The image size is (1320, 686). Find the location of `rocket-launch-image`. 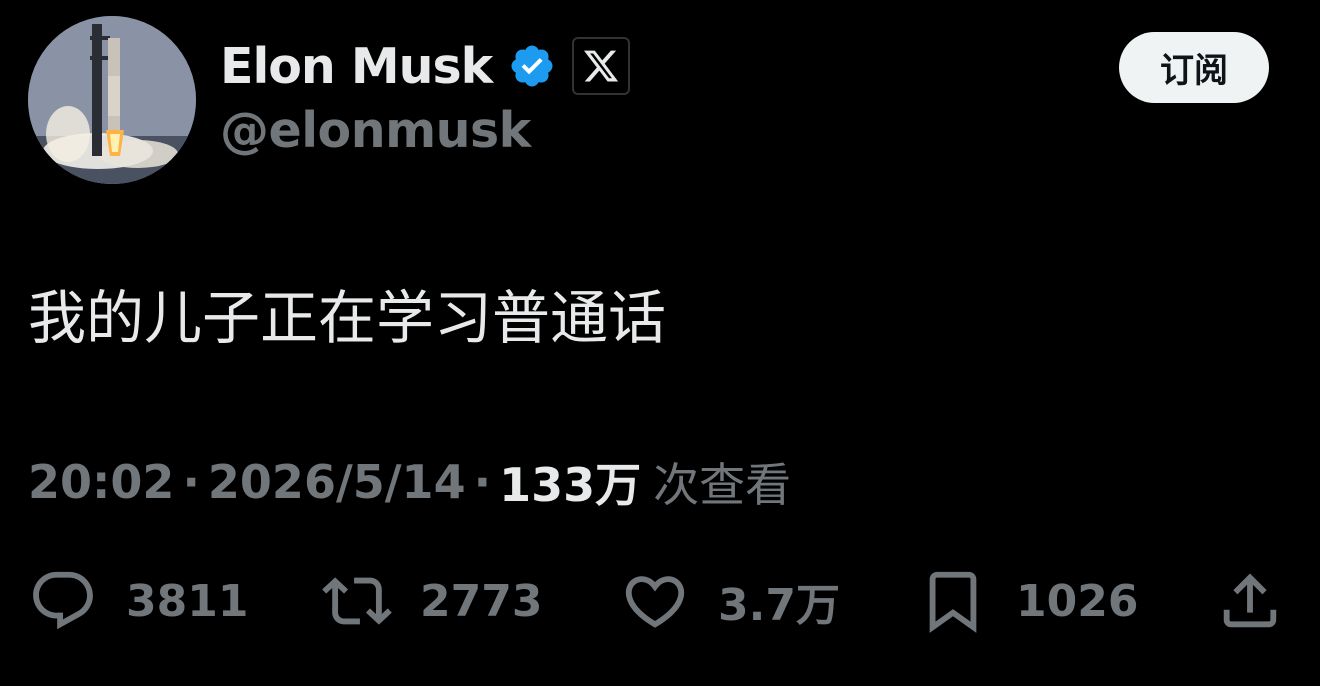

rocket-launch-image is located at coordinates (112, 100).